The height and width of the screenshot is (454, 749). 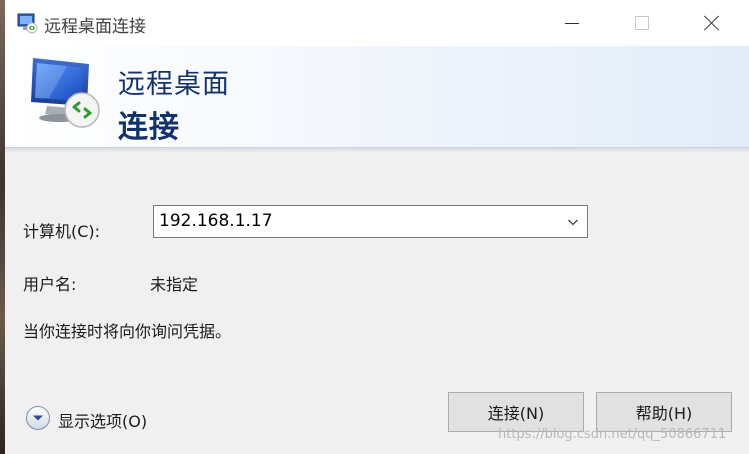 I want to click on maximize-icon, so click(x=642, y=23).